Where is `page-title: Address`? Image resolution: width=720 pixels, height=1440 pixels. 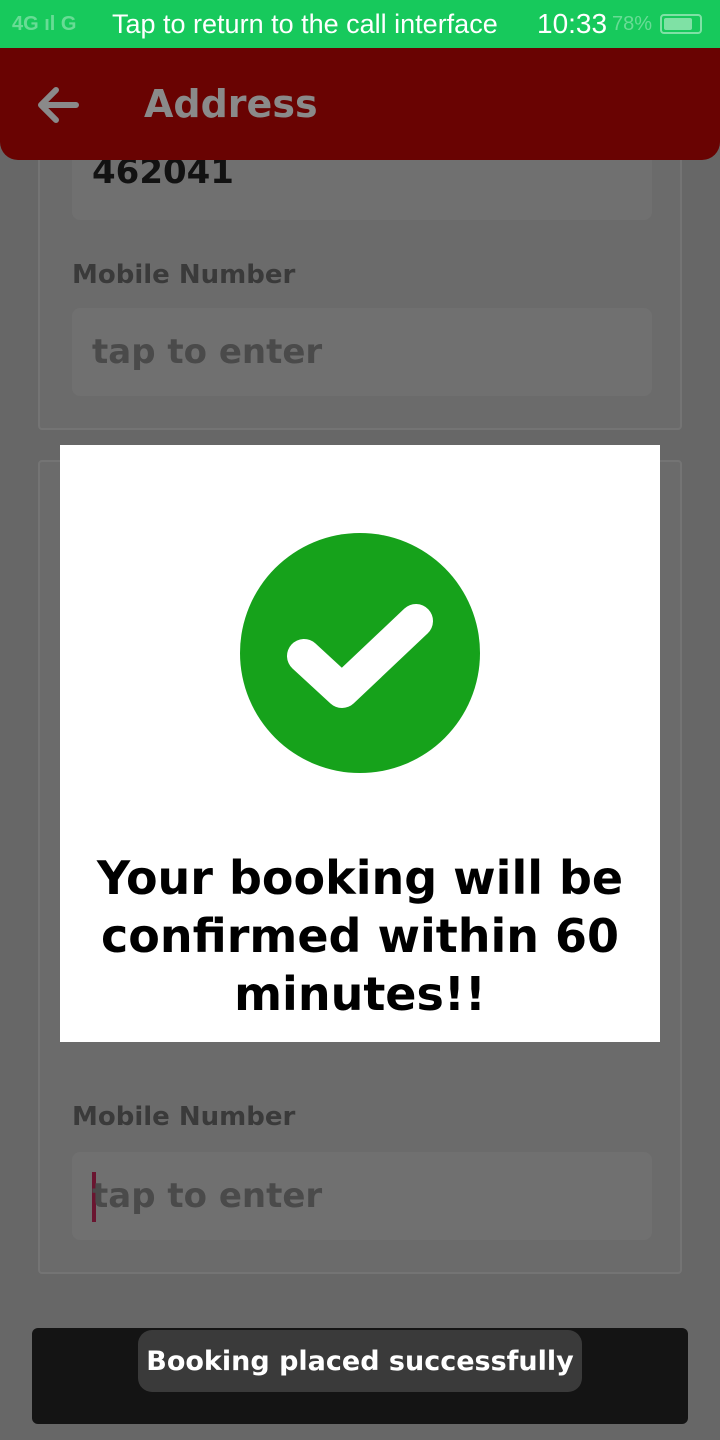 page-title: Address is located at coordinates (231, 104).